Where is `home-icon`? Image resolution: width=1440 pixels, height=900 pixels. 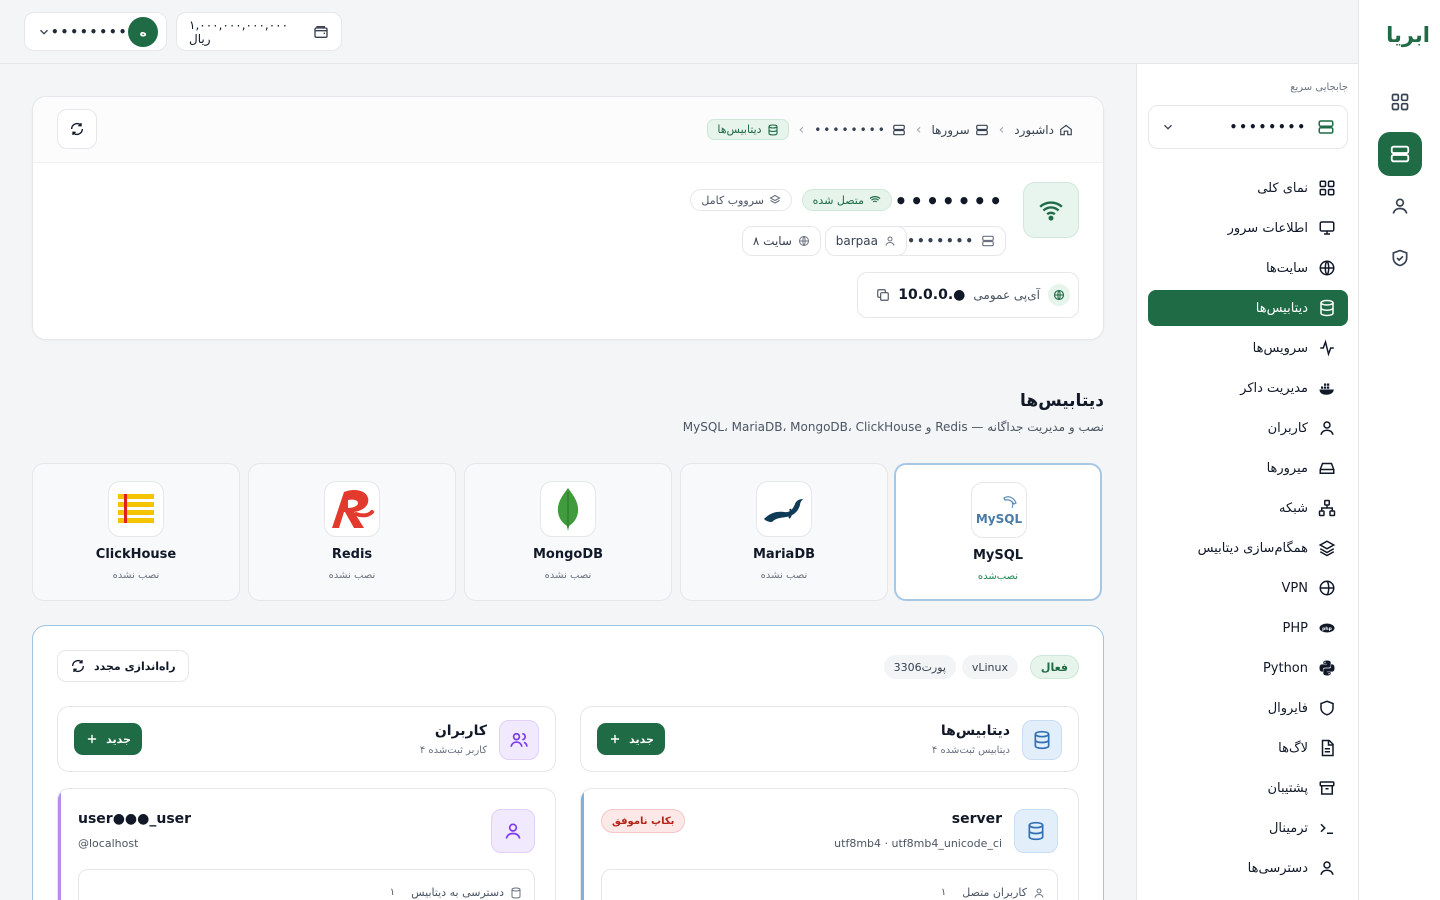
home-icon is located at coordinates (1066, 130).